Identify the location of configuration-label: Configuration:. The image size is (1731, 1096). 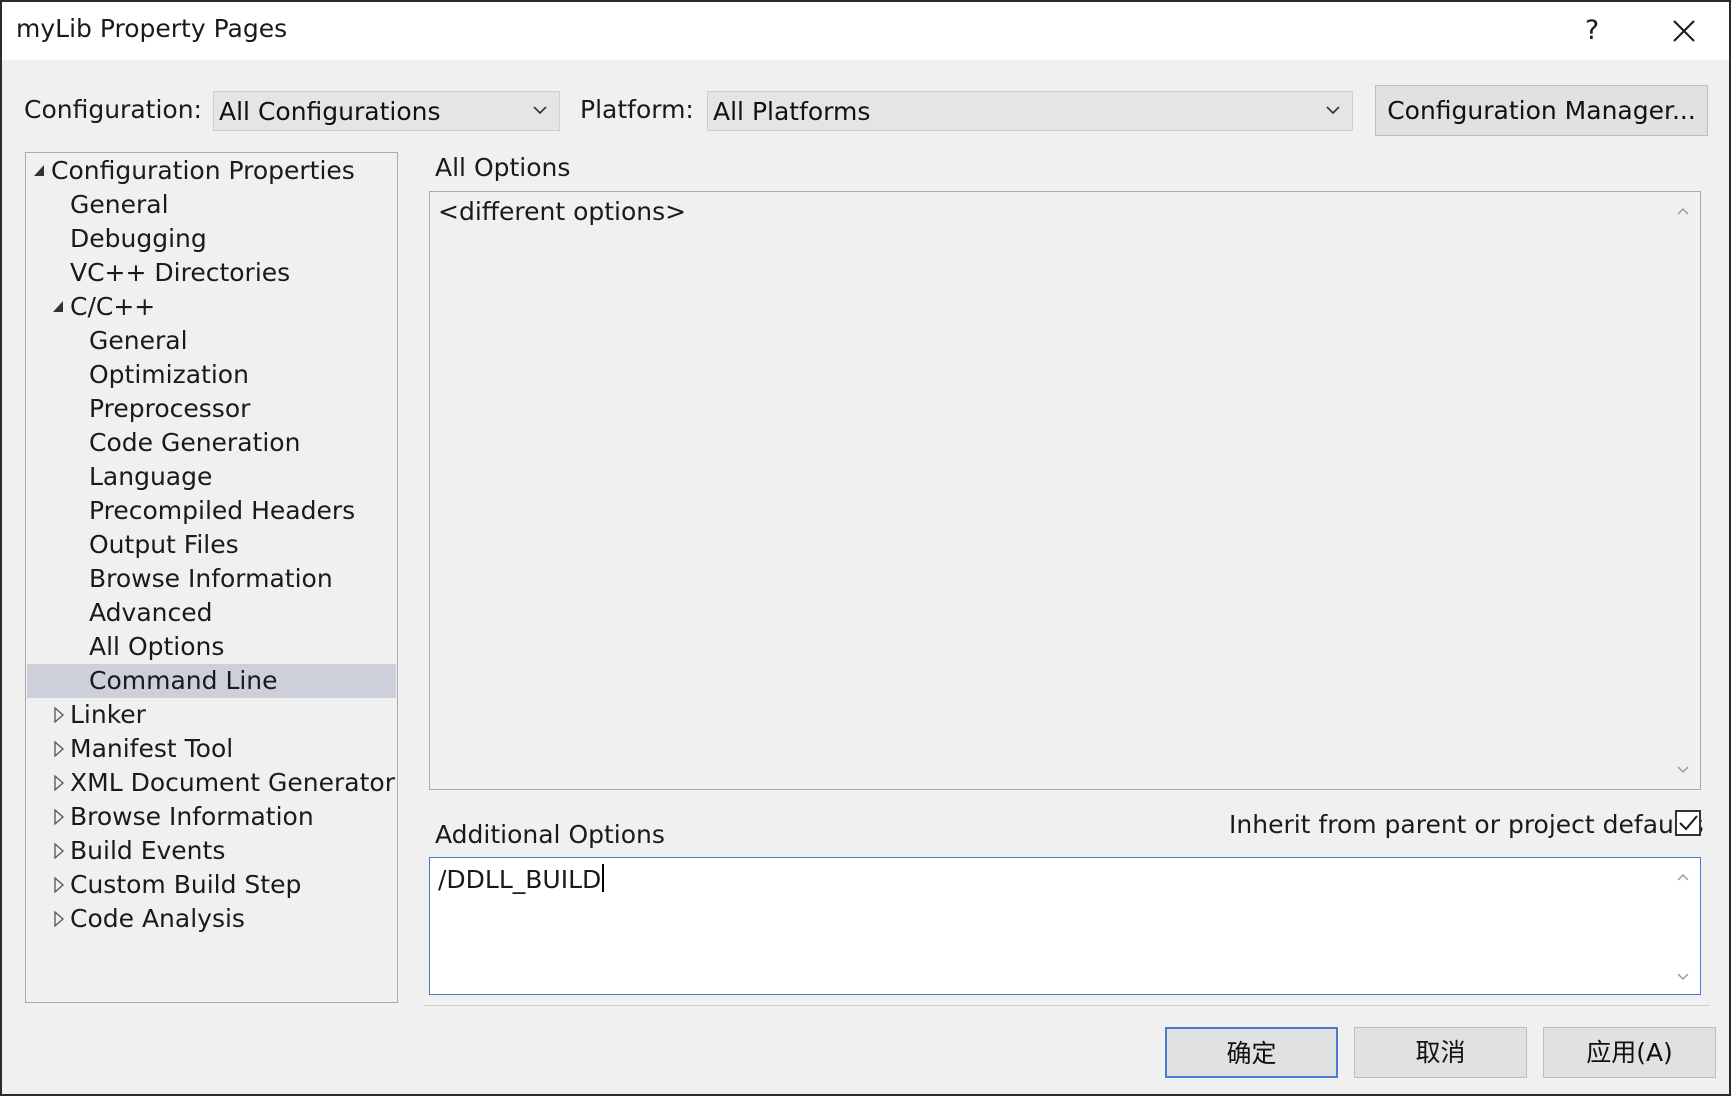
(113, 109).